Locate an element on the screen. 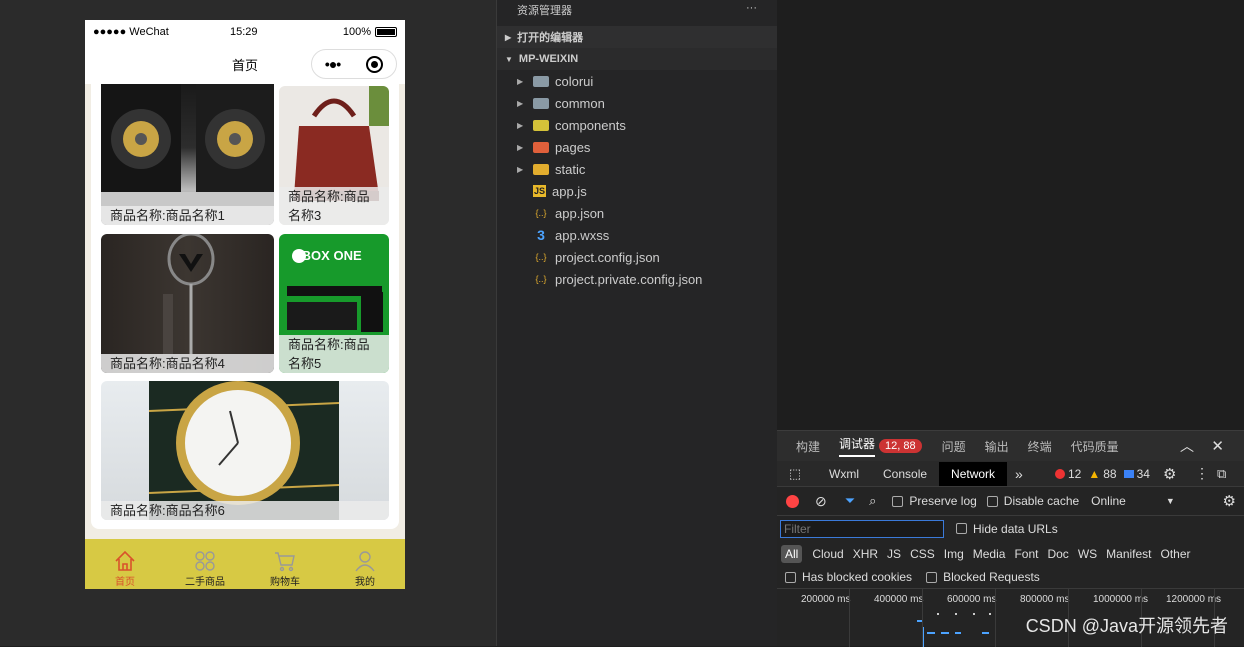 The width and height of the screenshot is (1244, 647). type-filter-ws: WS is located at coordinates (1087, 554).